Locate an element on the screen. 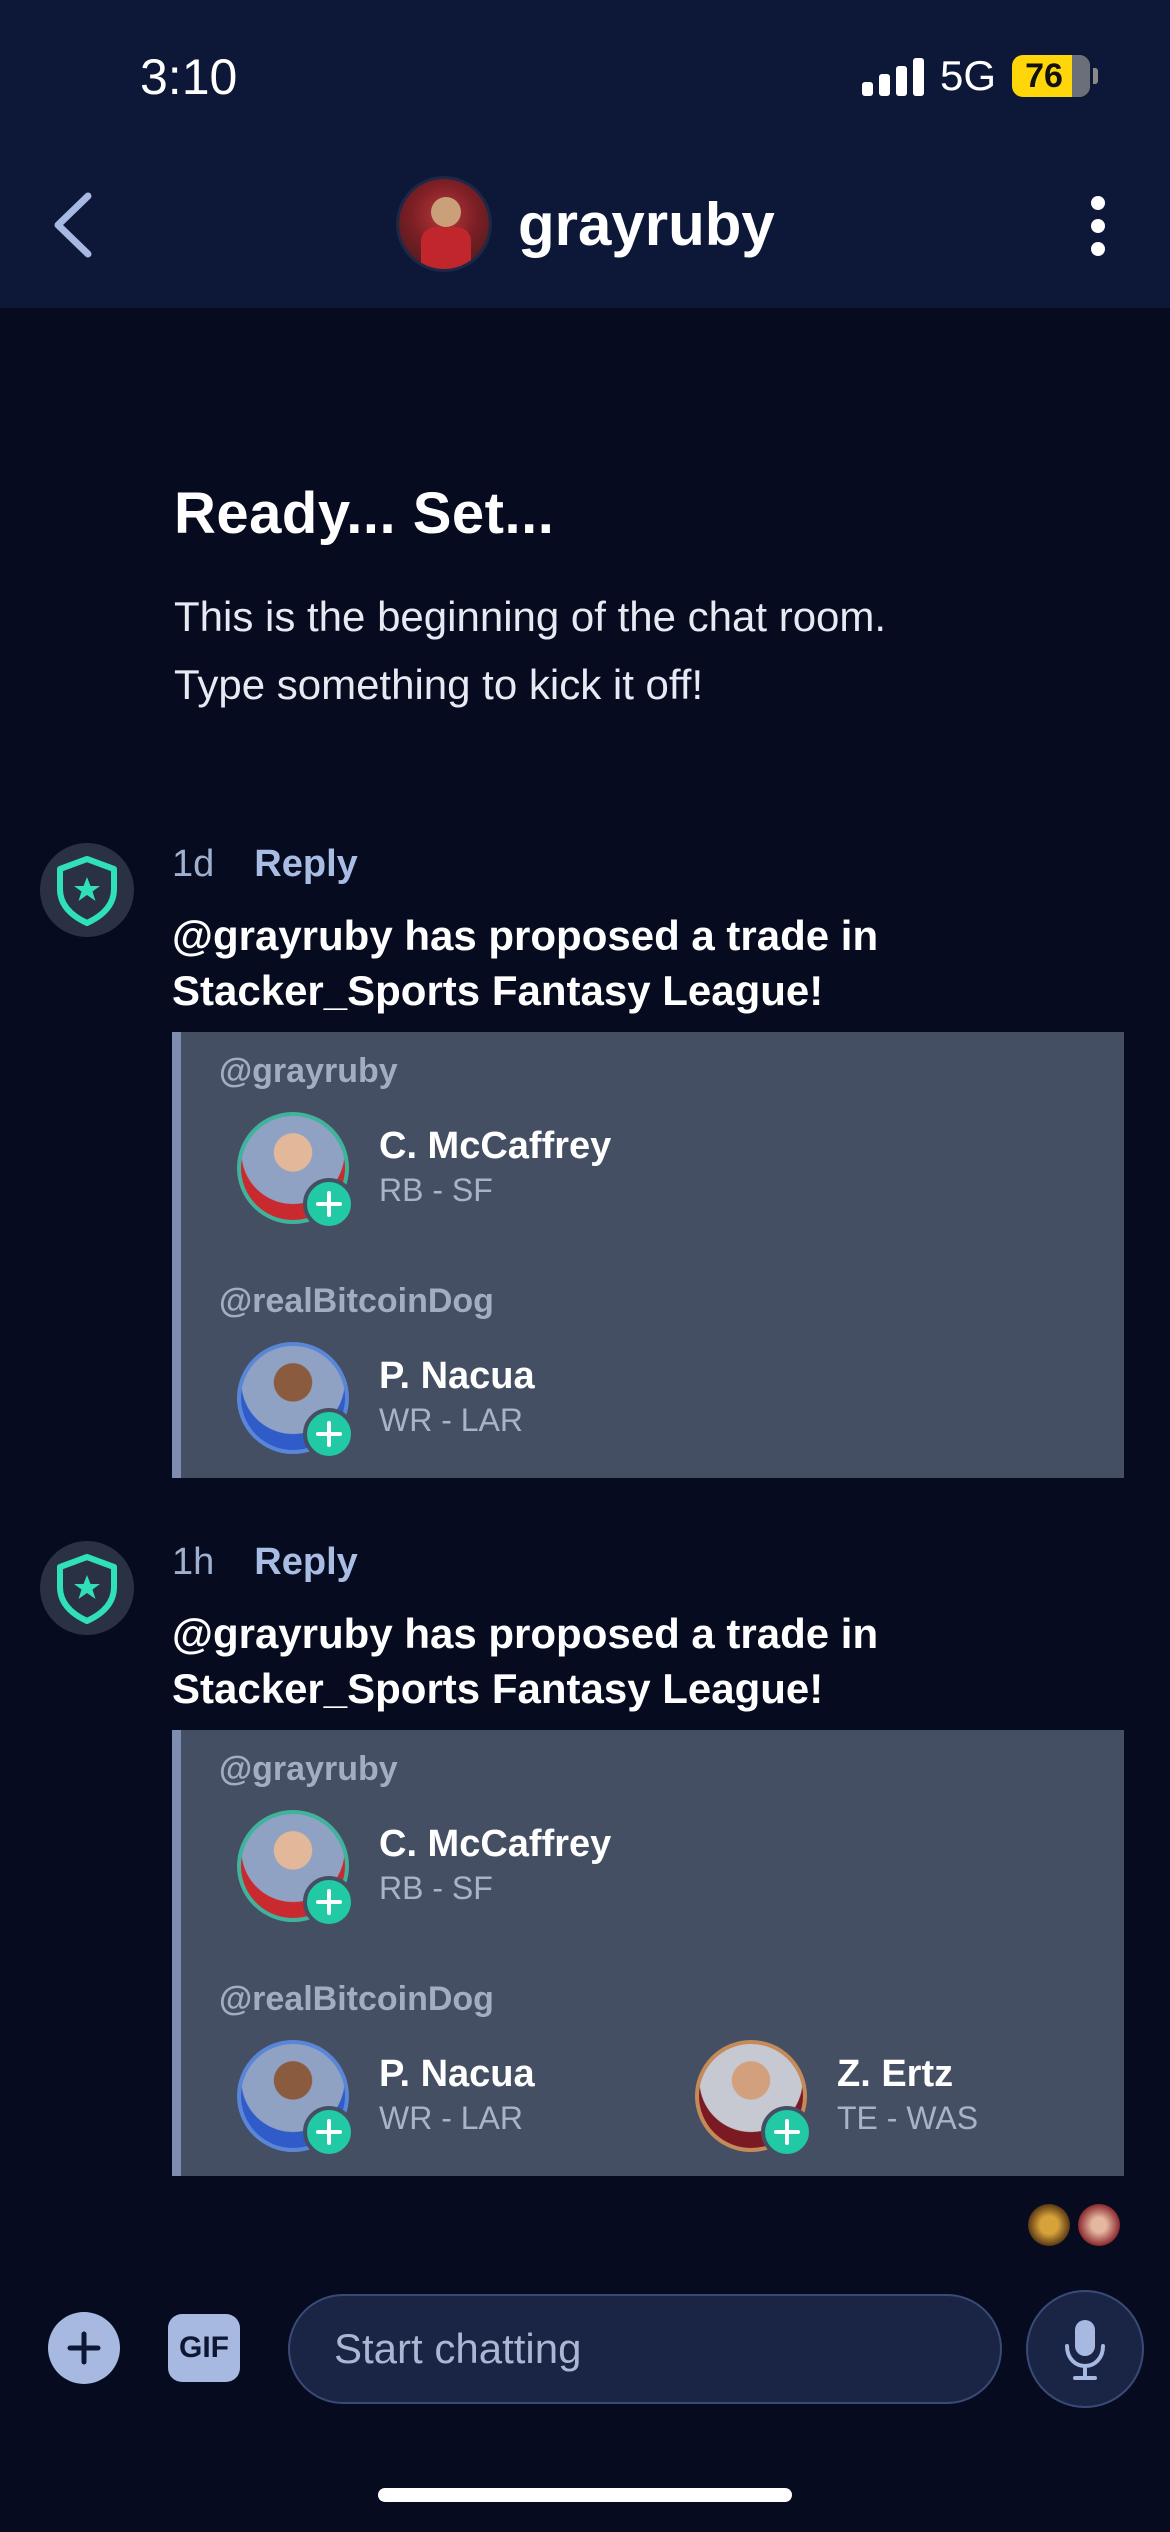 The width and height of the screenshot is (1170, 2532). more-vertical-icon is located at coordinates (1098, 226).